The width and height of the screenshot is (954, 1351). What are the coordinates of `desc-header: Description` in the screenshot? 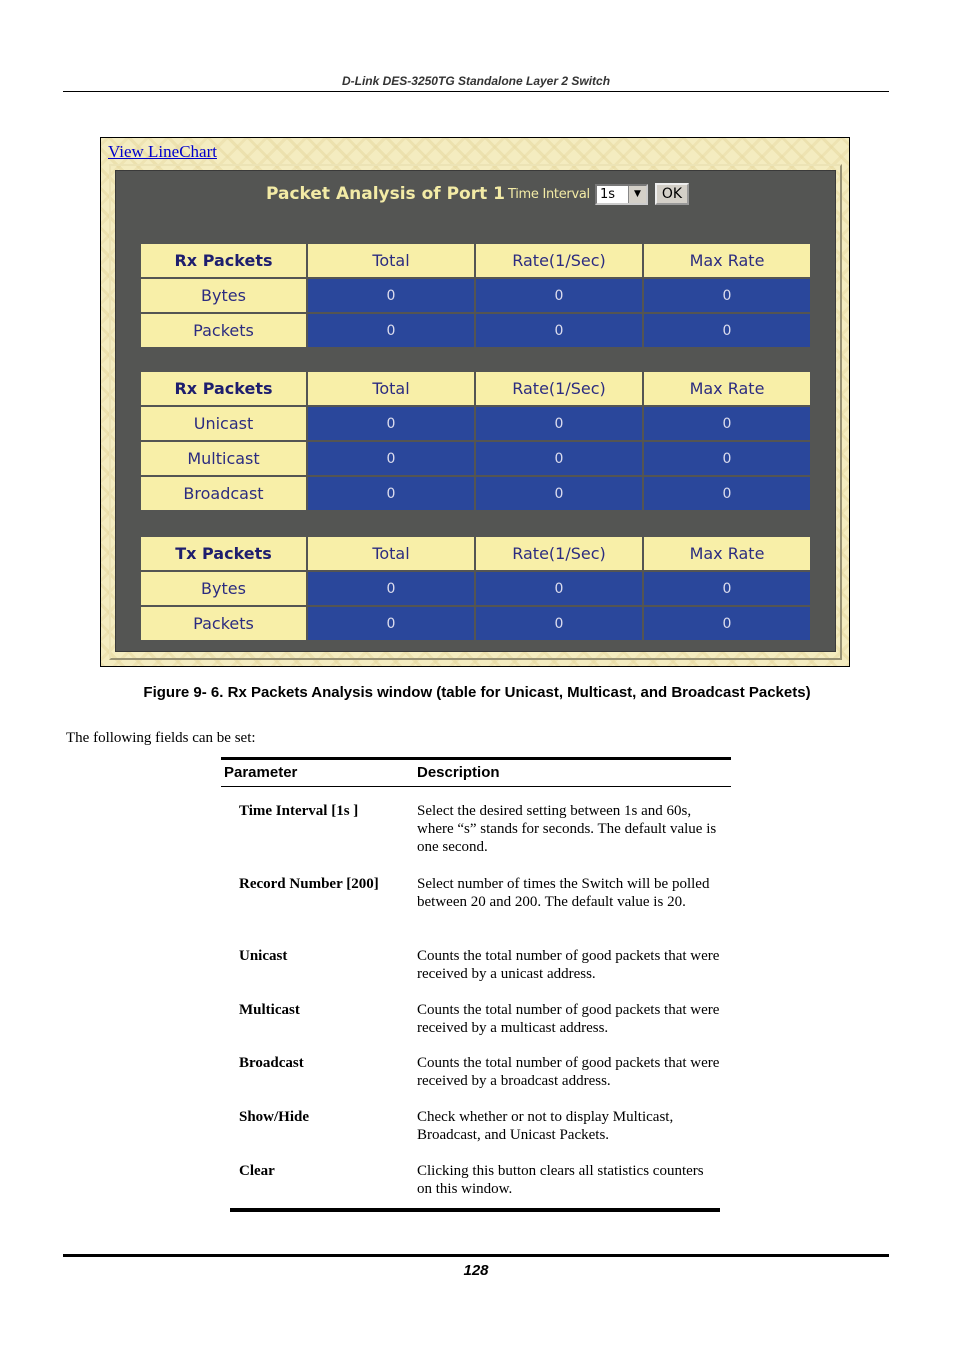 It's located at (458, 772).